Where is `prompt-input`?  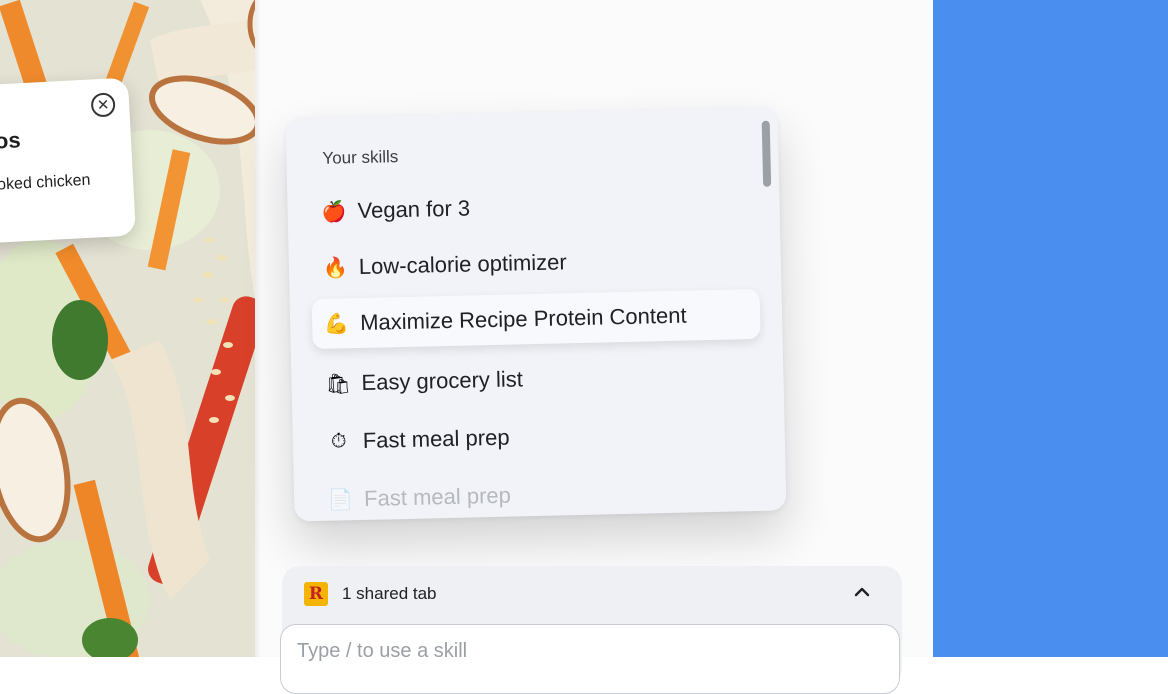 prompt-input is located at coordinates (577, 651).